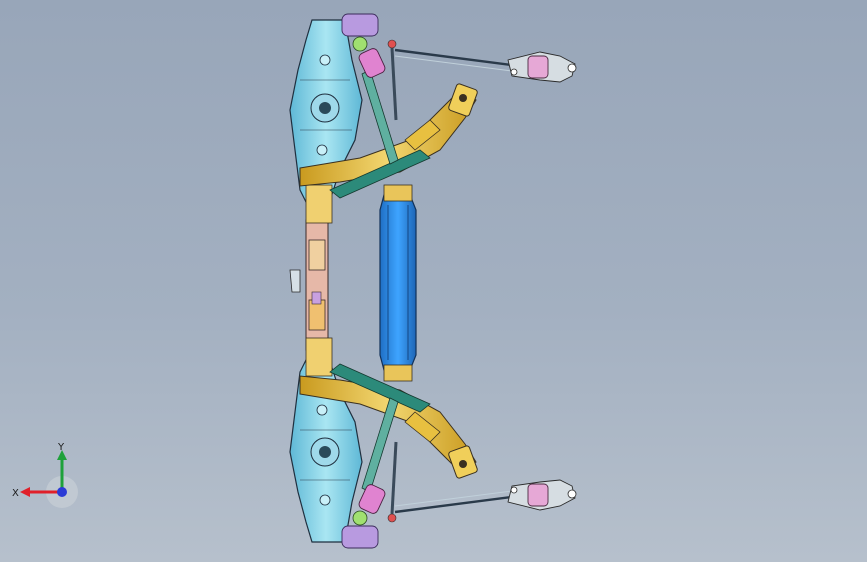  I want to click on coordinate-triad-icon: Y X, so click(45, 475).